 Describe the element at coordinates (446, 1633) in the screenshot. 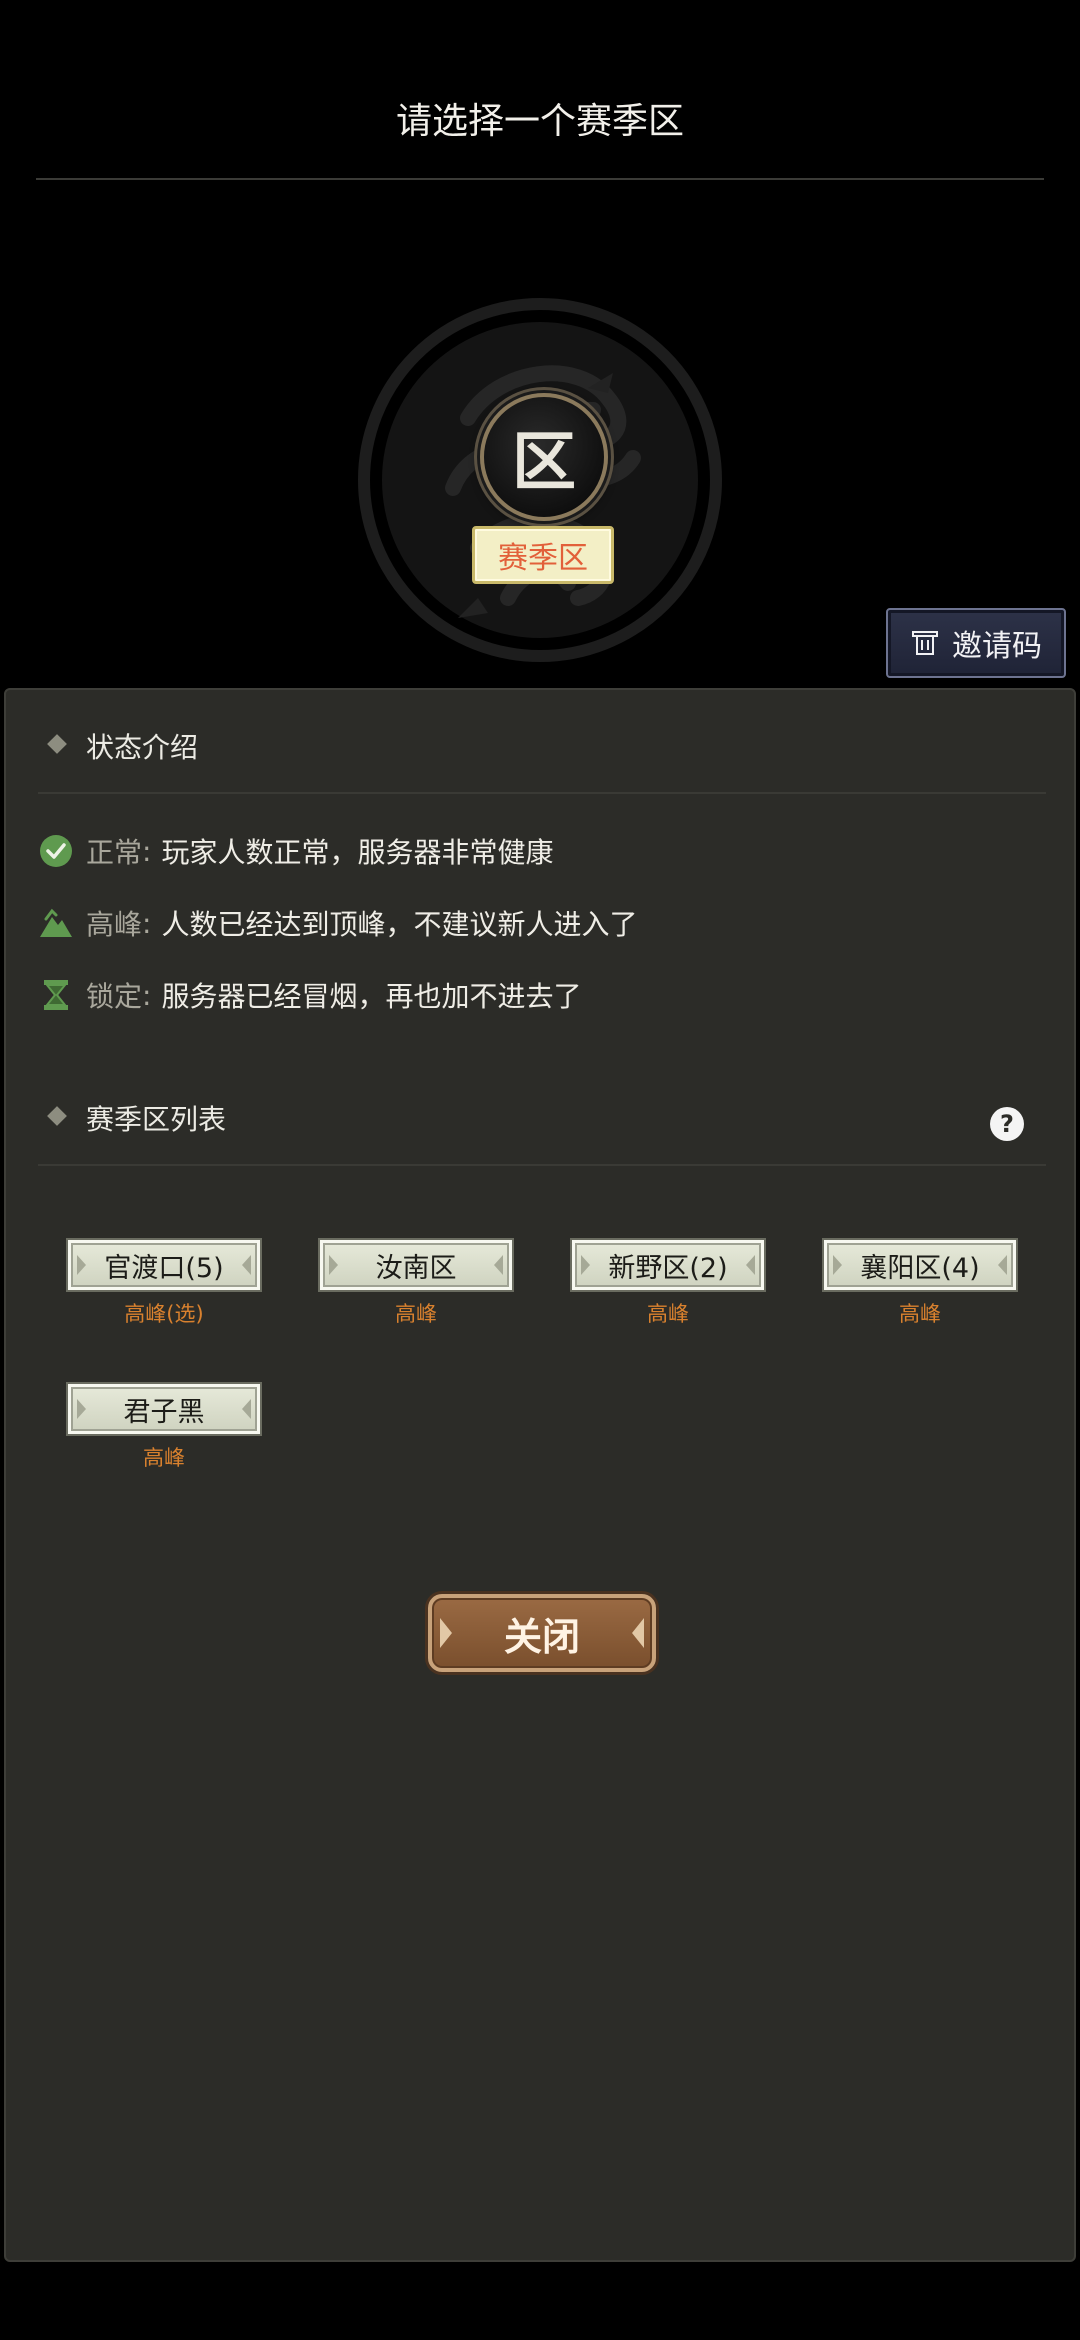

I see `chevron-left-icon` at that location.